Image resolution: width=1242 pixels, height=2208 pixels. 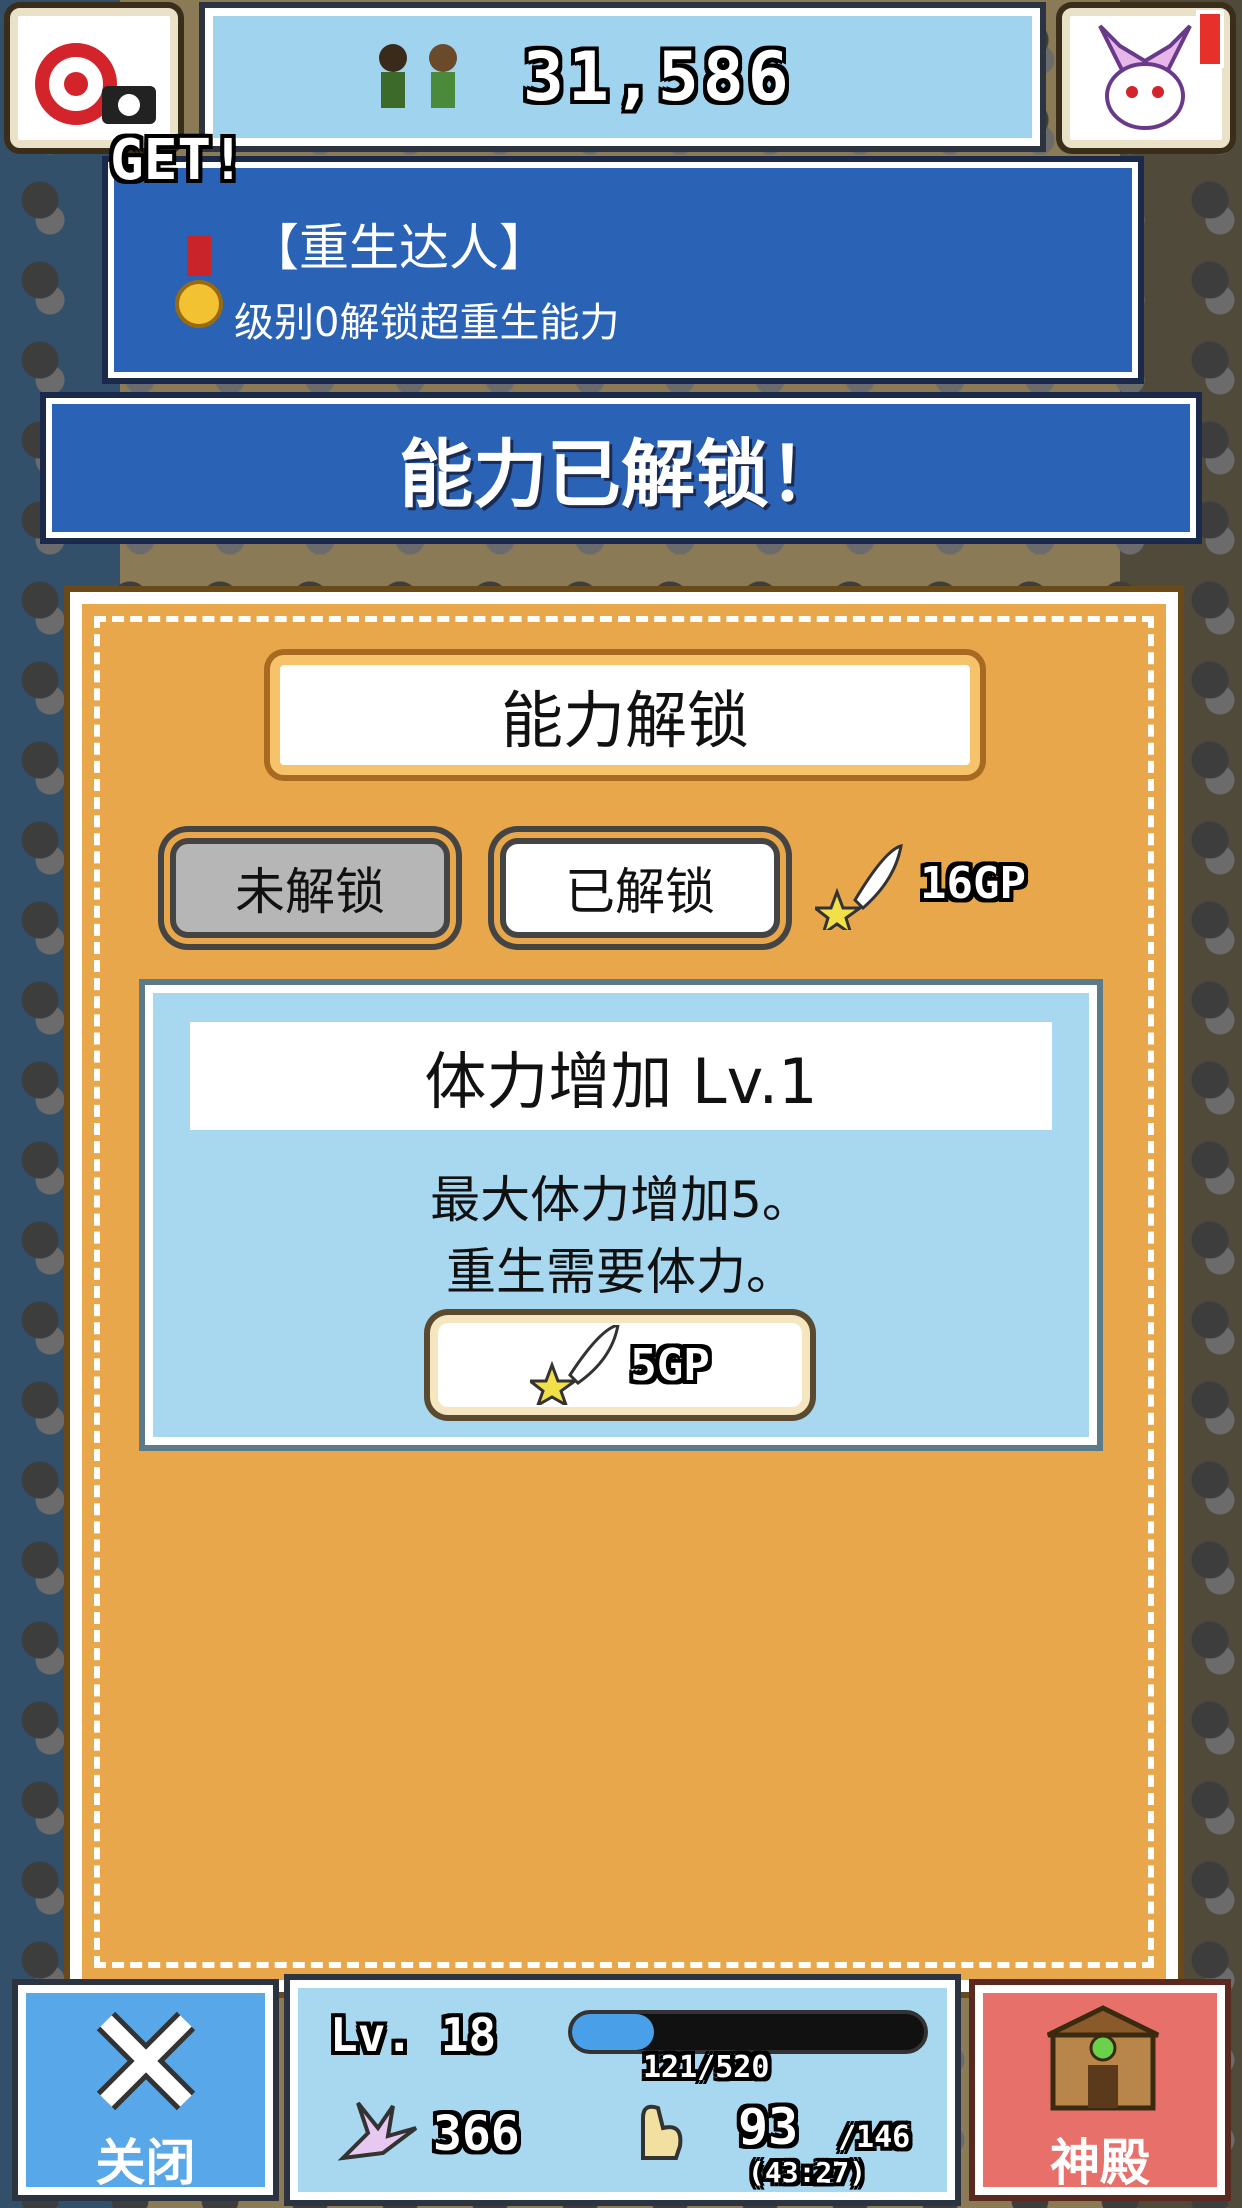 What do you see at coordinates (177, 160) in the screenshot?
I see `get-label: GET!` at bounding box center [177, 160].